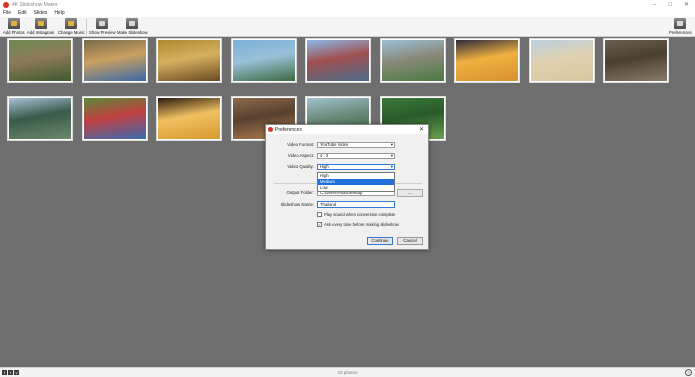  Describe the element at coordinates (356, 167) in the screenshot. I see `video-quality-select: High` at that location.